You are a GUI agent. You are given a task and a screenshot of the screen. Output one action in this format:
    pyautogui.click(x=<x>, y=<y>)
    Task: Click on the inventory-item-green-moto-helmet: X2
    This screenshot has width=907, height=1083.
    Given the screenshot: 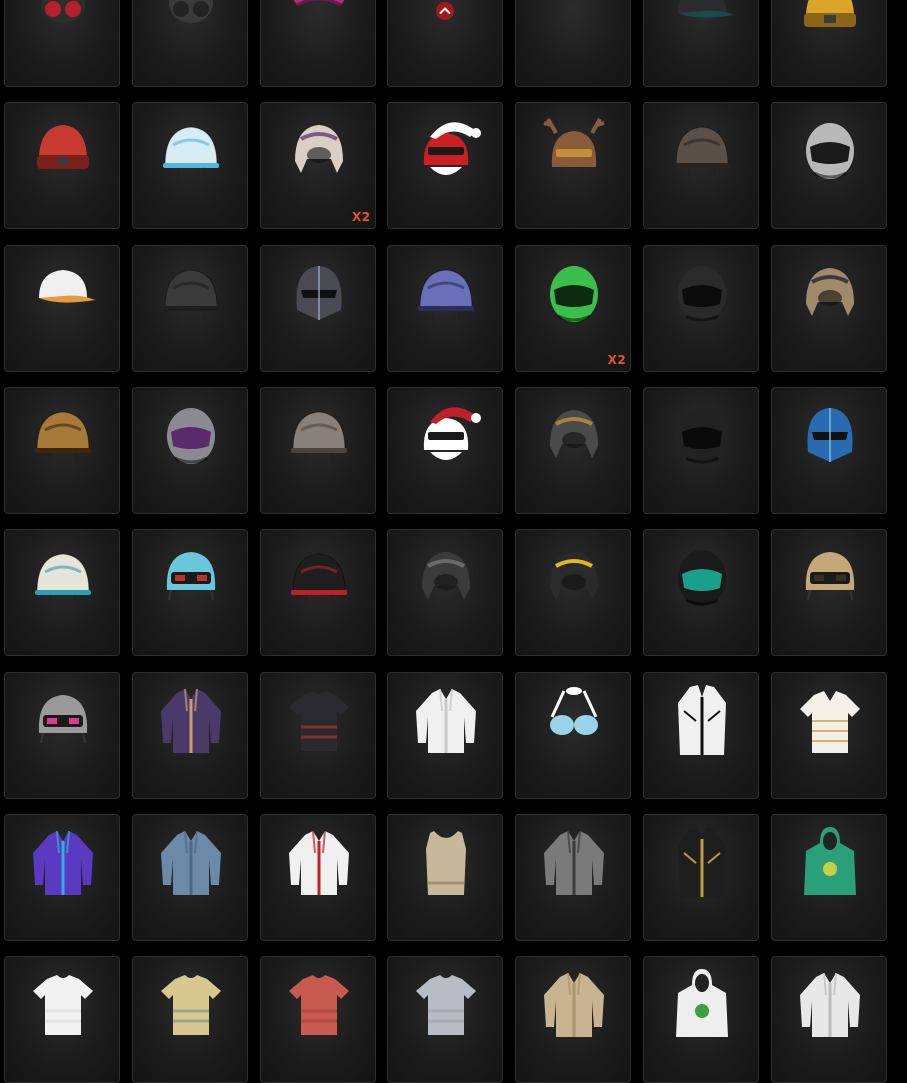 What is the action you would take?
    pyautogui.click(x=573, y=308)
    